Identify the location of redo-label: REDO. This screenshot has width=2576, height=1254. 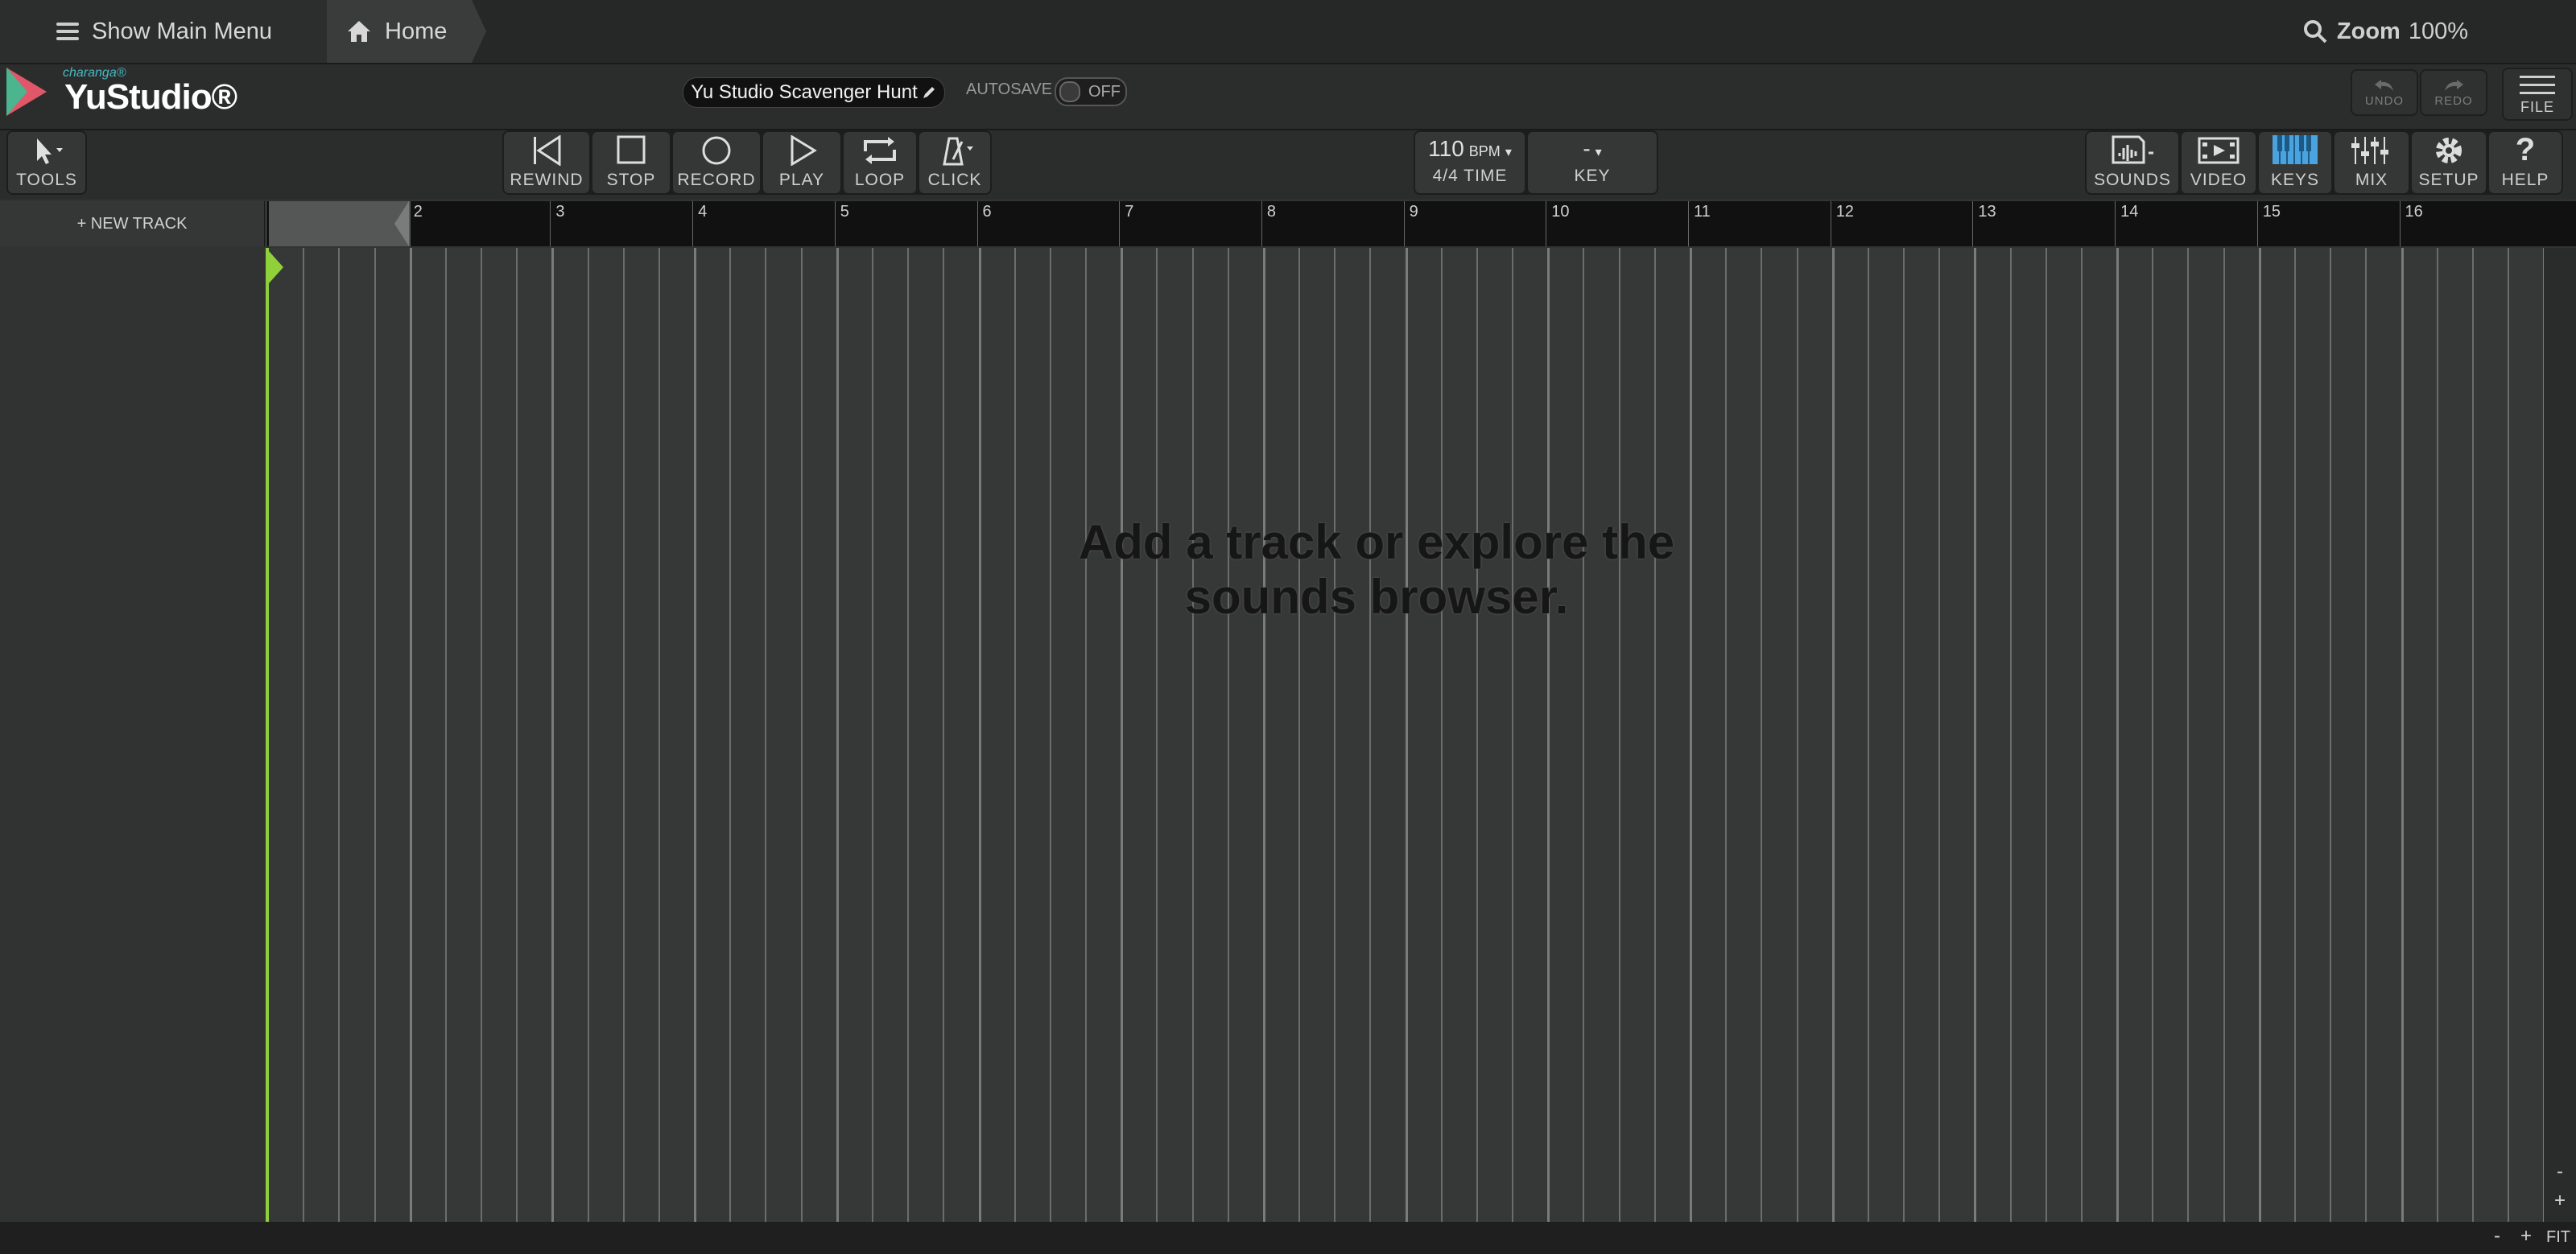
(2453, 100).